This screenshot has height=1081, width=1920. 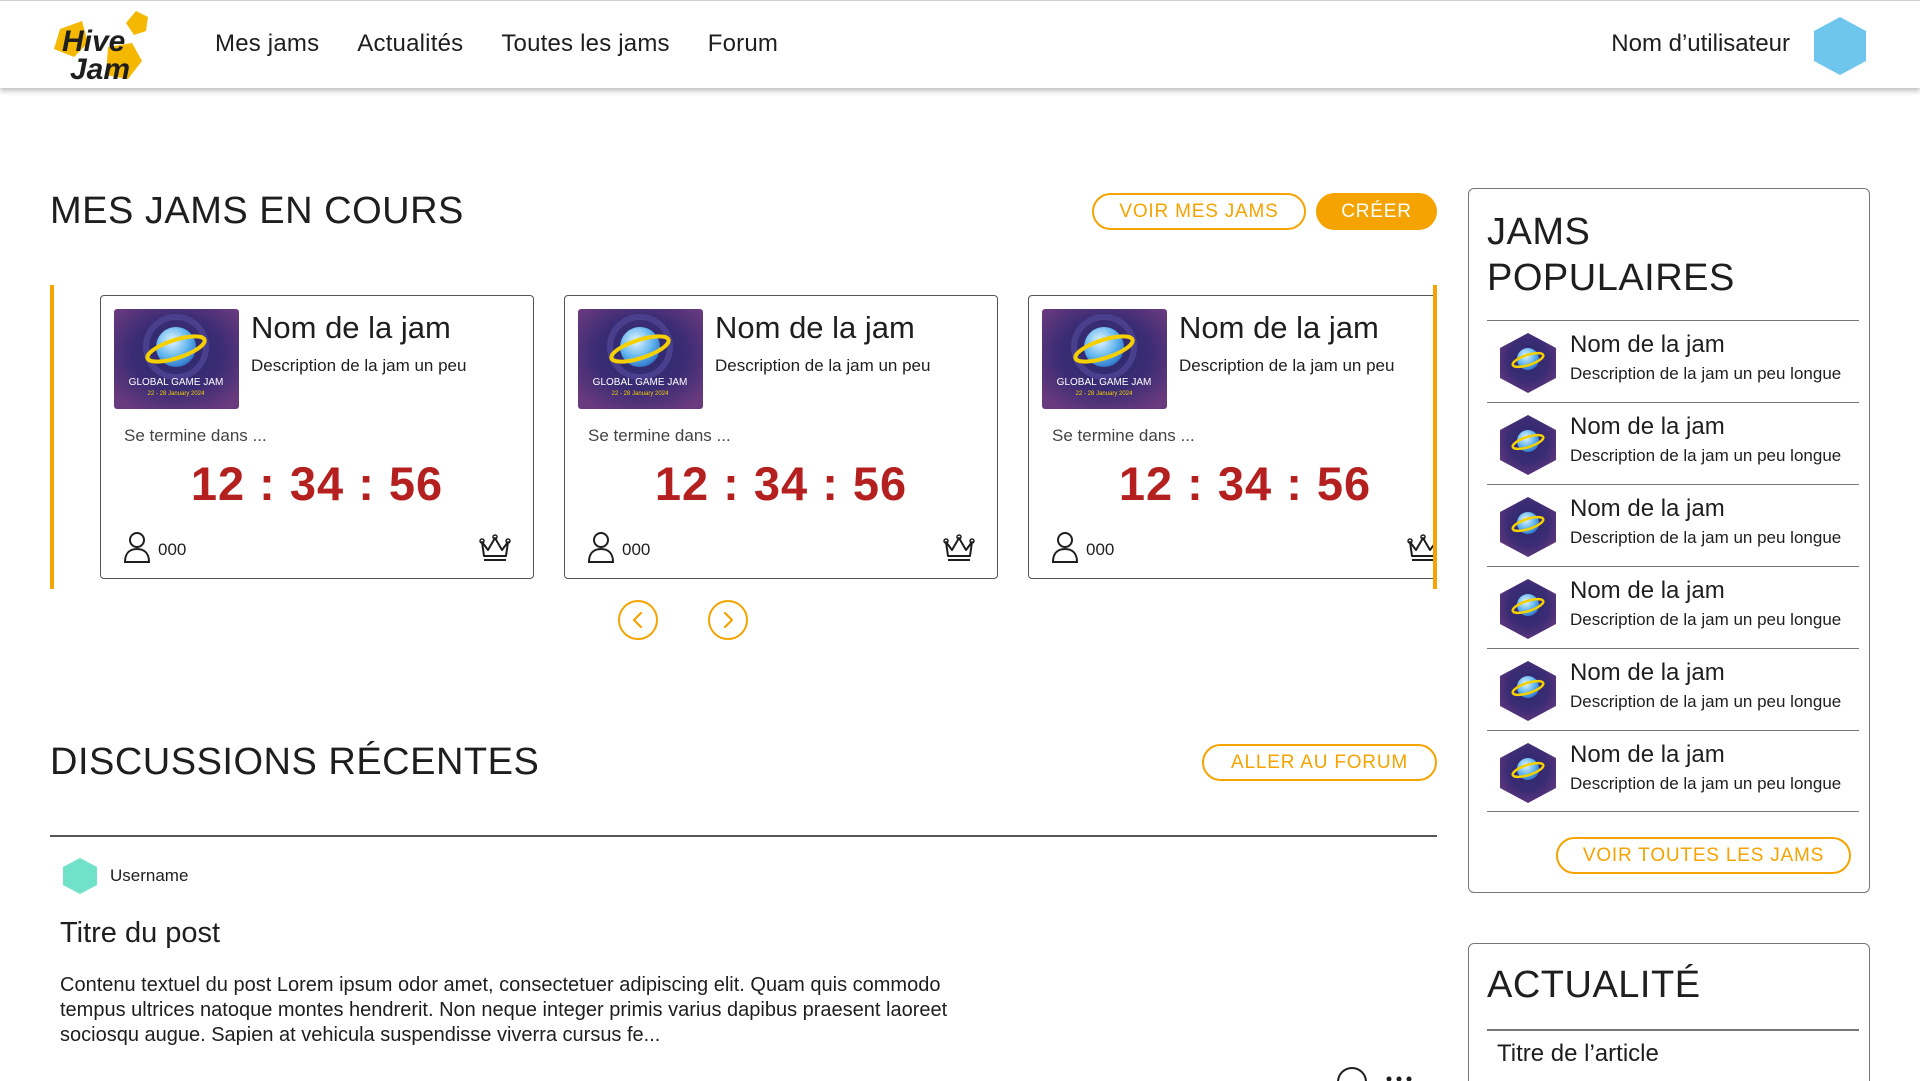 I want to click on see-my-jams-button: VOIR MES JAMS, so click(x=1199, y=211).